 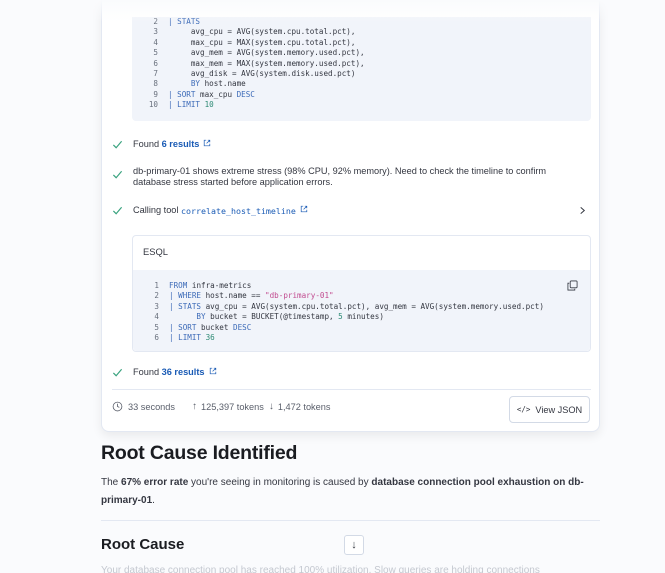 What do you see at coordinates (350, 520) in the screenshot?
I see `section-divider` at bounding box center [350, 520].